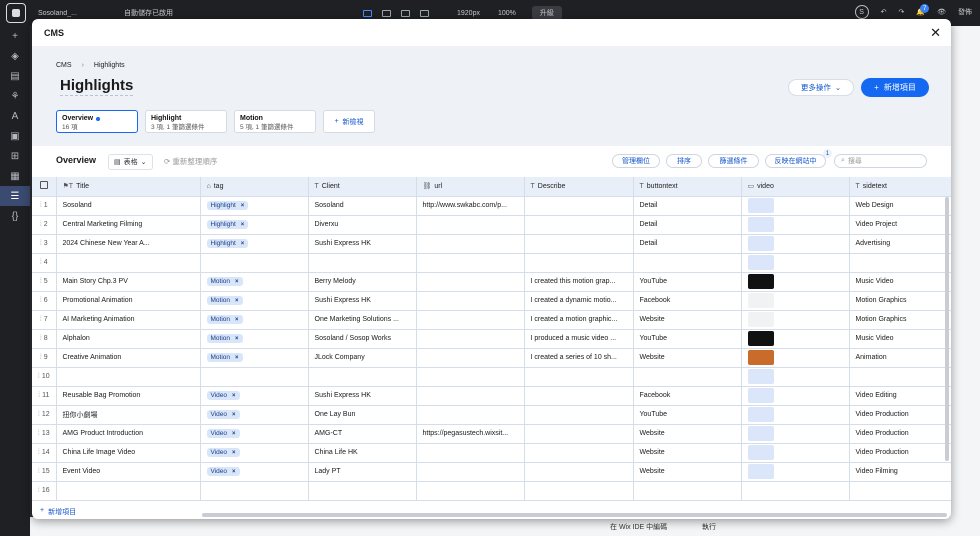  What do you see at coordinates (128, 282) in the screenshot?
I see `cell-title: Main Story Chp.3 PV` at bounding box center [128, 282].